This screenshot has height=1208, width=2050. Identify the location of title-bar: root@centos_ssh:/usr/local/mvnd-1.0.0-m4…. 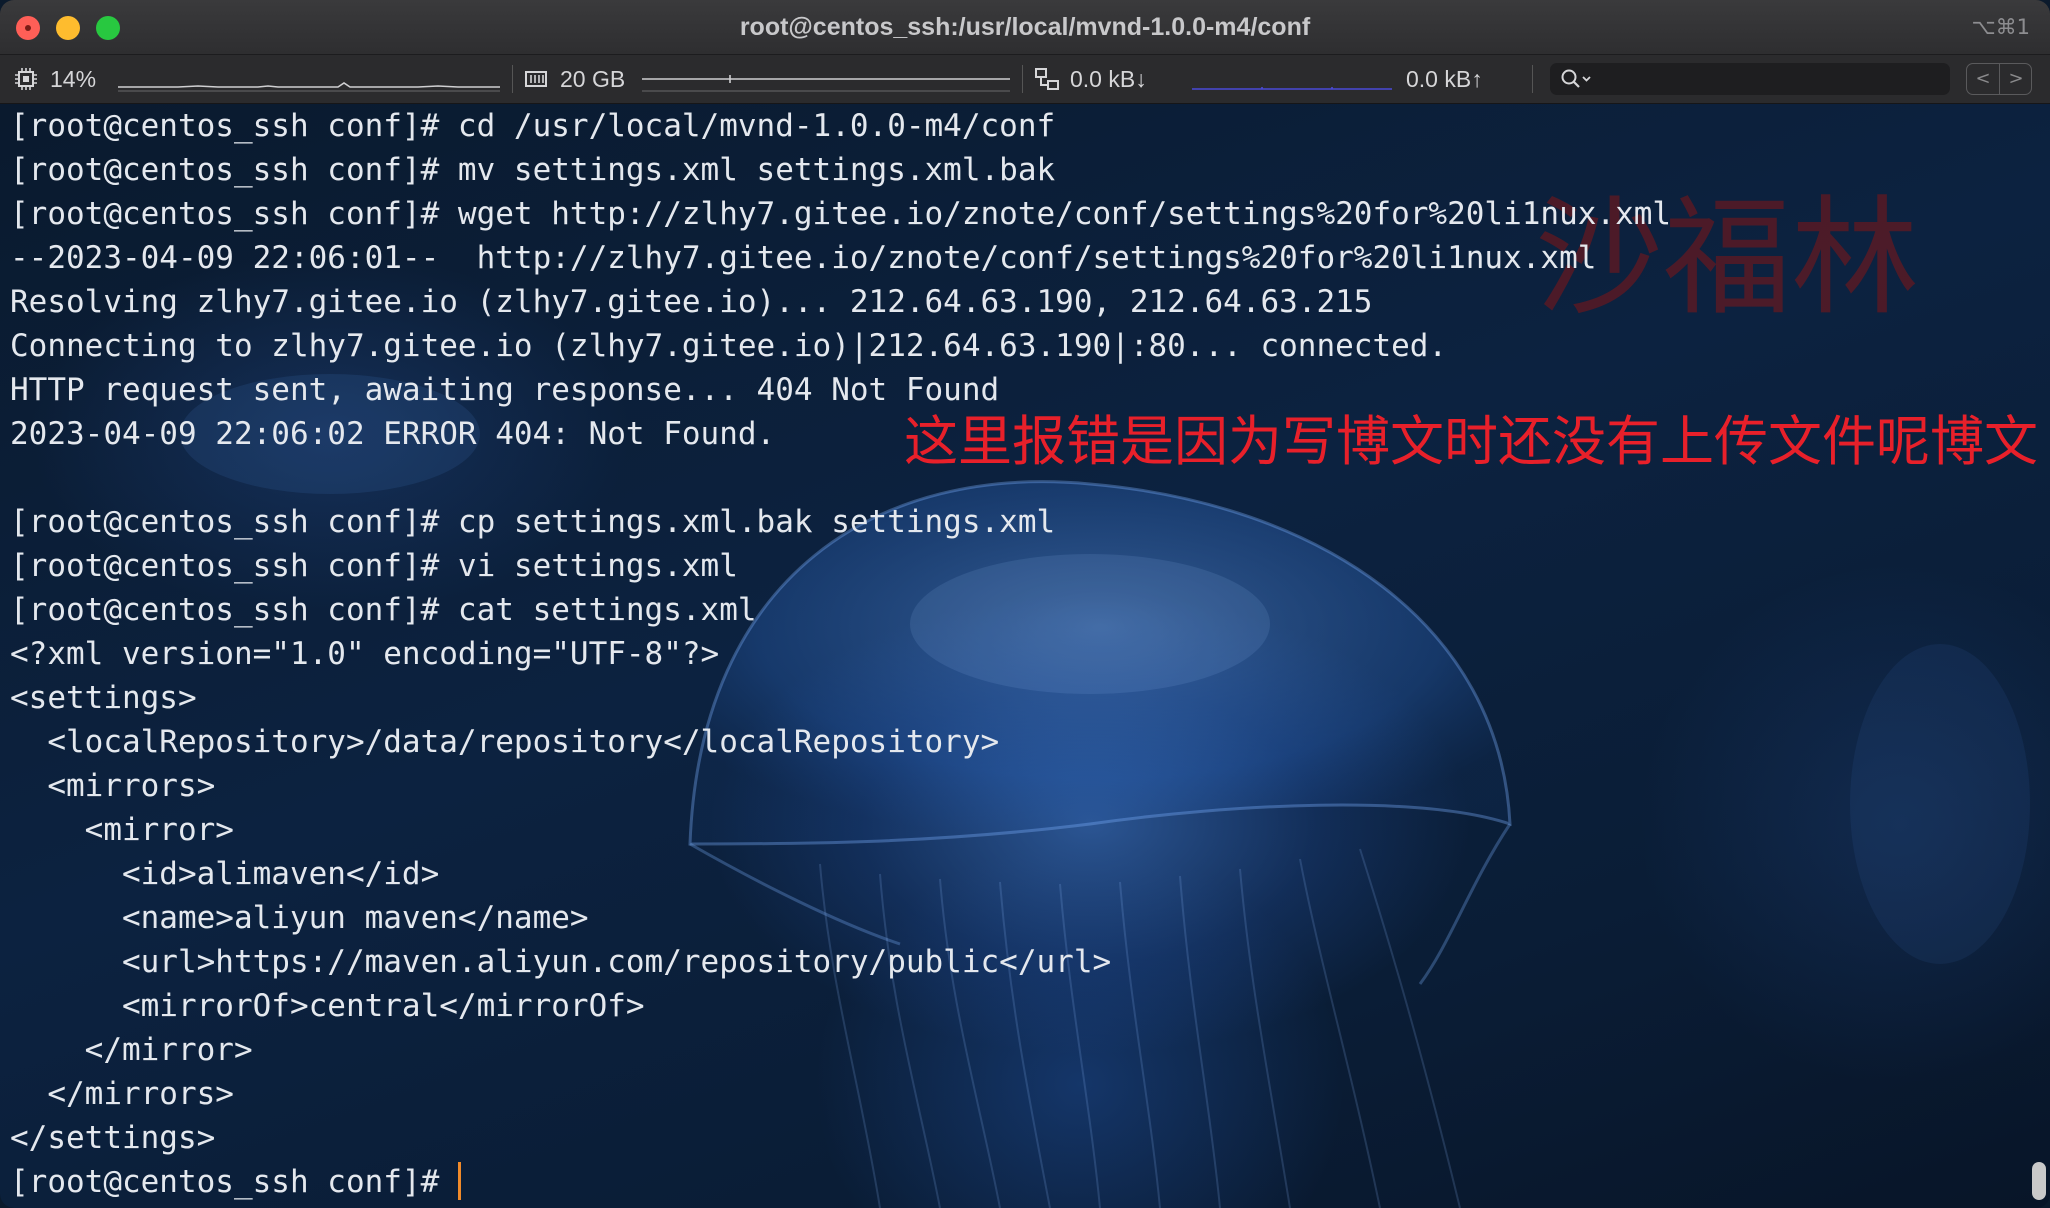
(1025, 27).